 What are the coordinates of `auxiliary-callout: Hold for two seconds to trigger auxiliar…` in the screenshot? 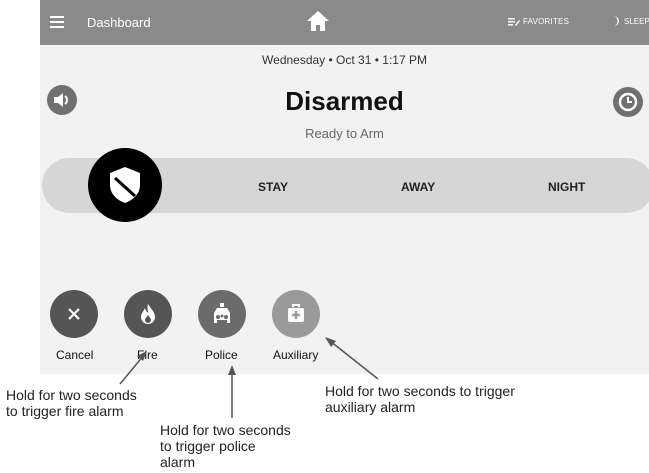 It's located at (420, 399).